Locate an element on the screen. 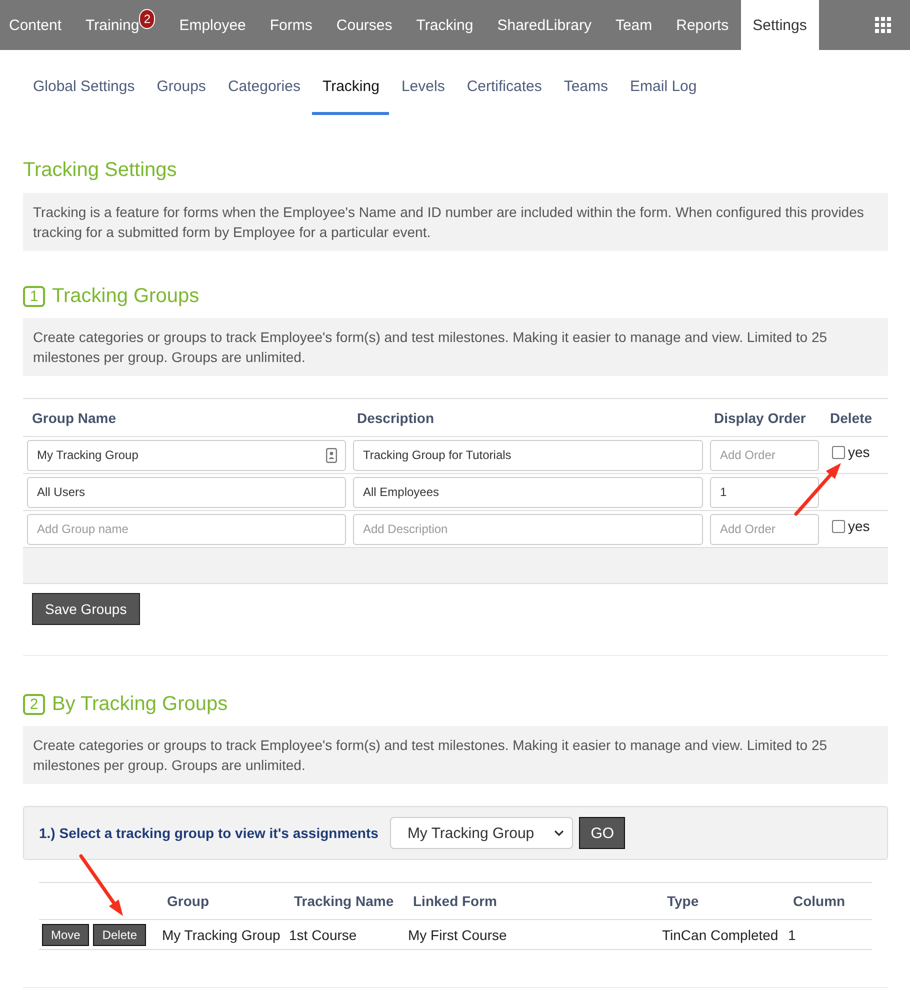 This screenshot has height=999, width=910. go-button: GO is located at coordinates (602, 833).